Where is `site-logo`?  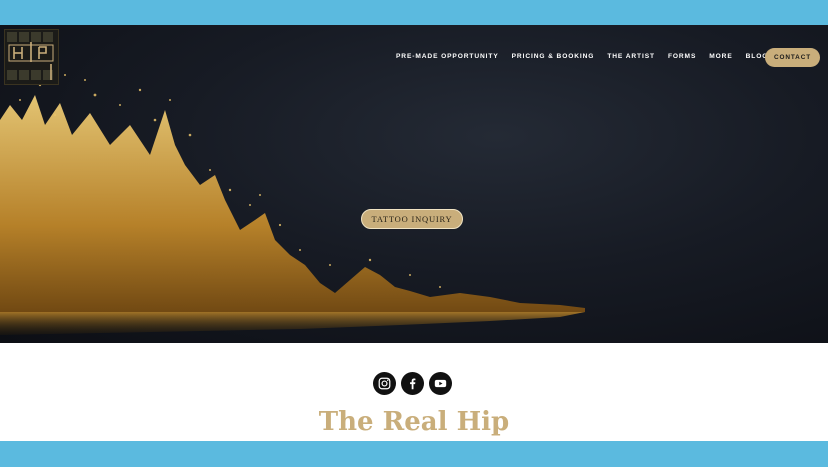 site-logo is located at coordinates (31, 57).